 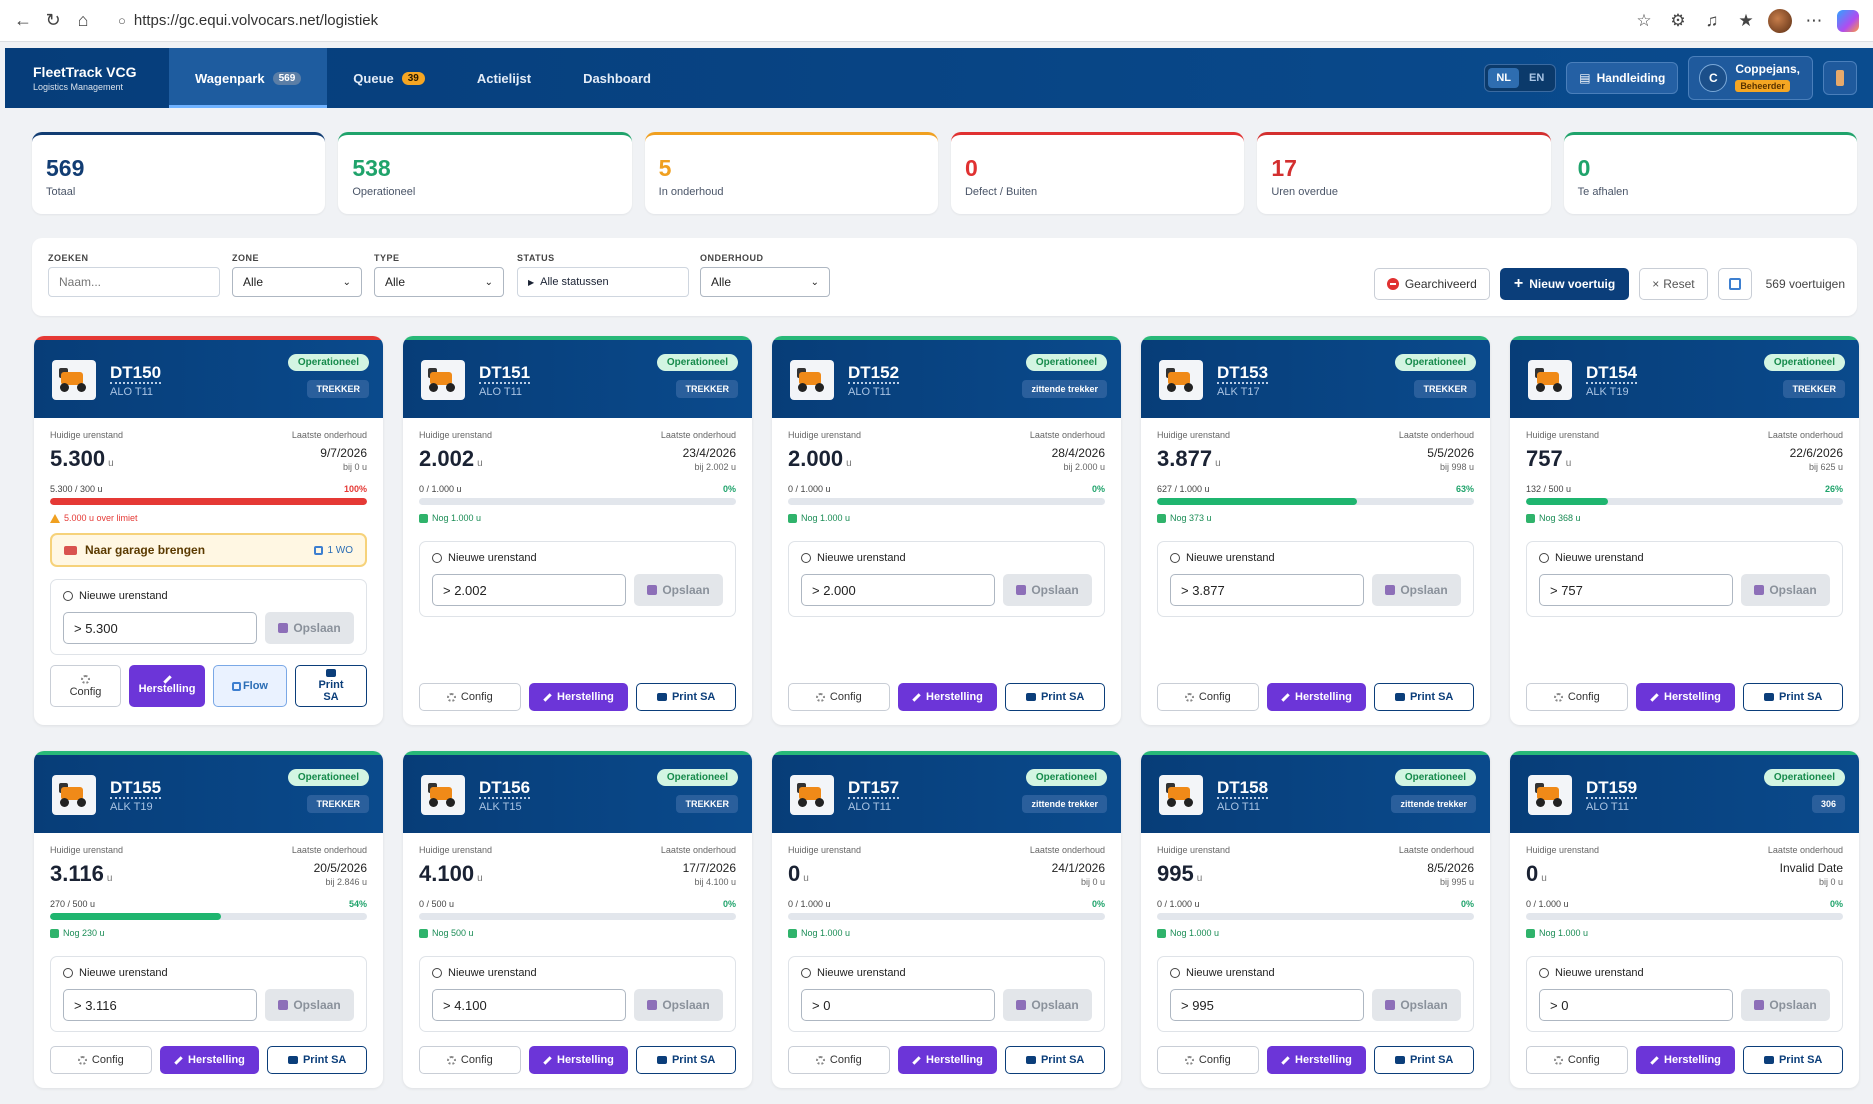 What do you see at coordinates (23, 21) in the screenshot?
I see `back-icon: ←` at bounding box center [23, 21].